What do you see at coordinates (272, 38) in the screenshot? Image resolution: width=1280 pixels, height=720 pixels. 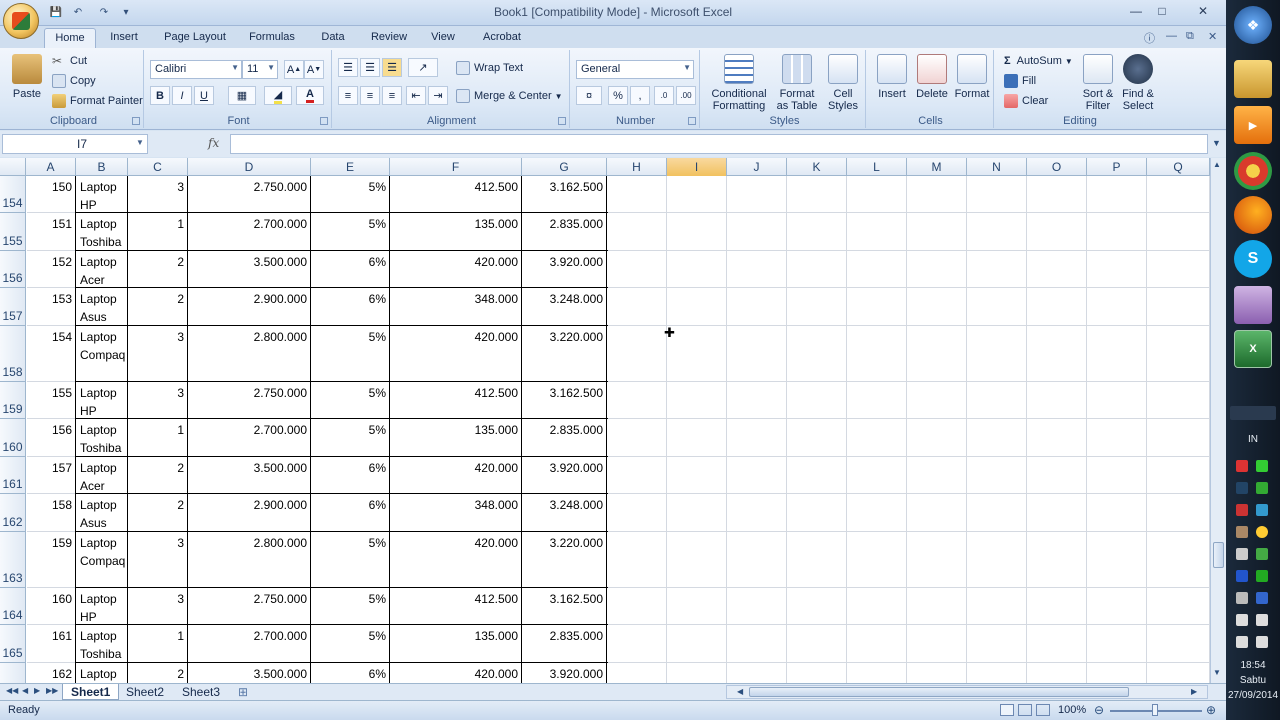 I see `tab-formulas: Formulas` at bounding box center [272, 38].